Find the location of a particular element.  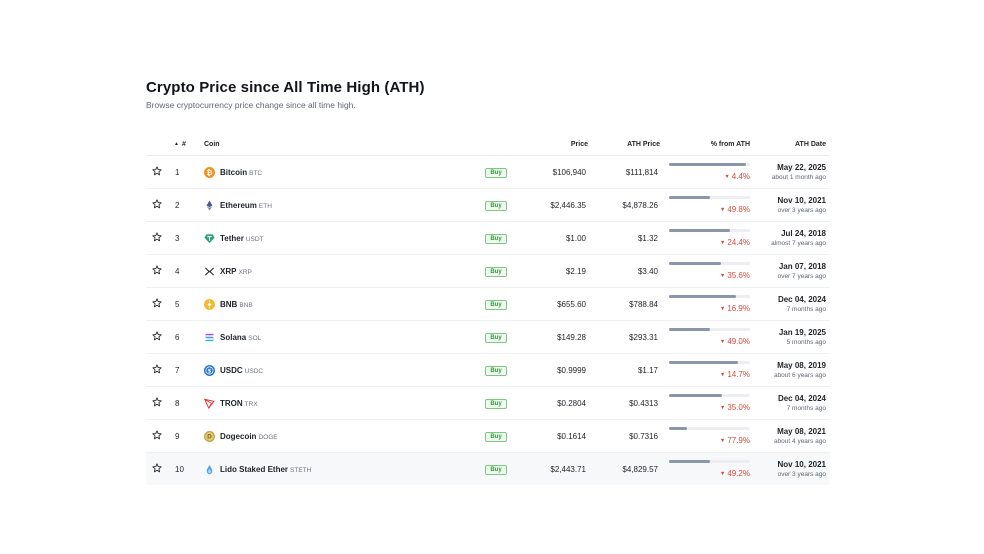

pct-change: ▼ 16.9% is located at coordinates (734, 308).